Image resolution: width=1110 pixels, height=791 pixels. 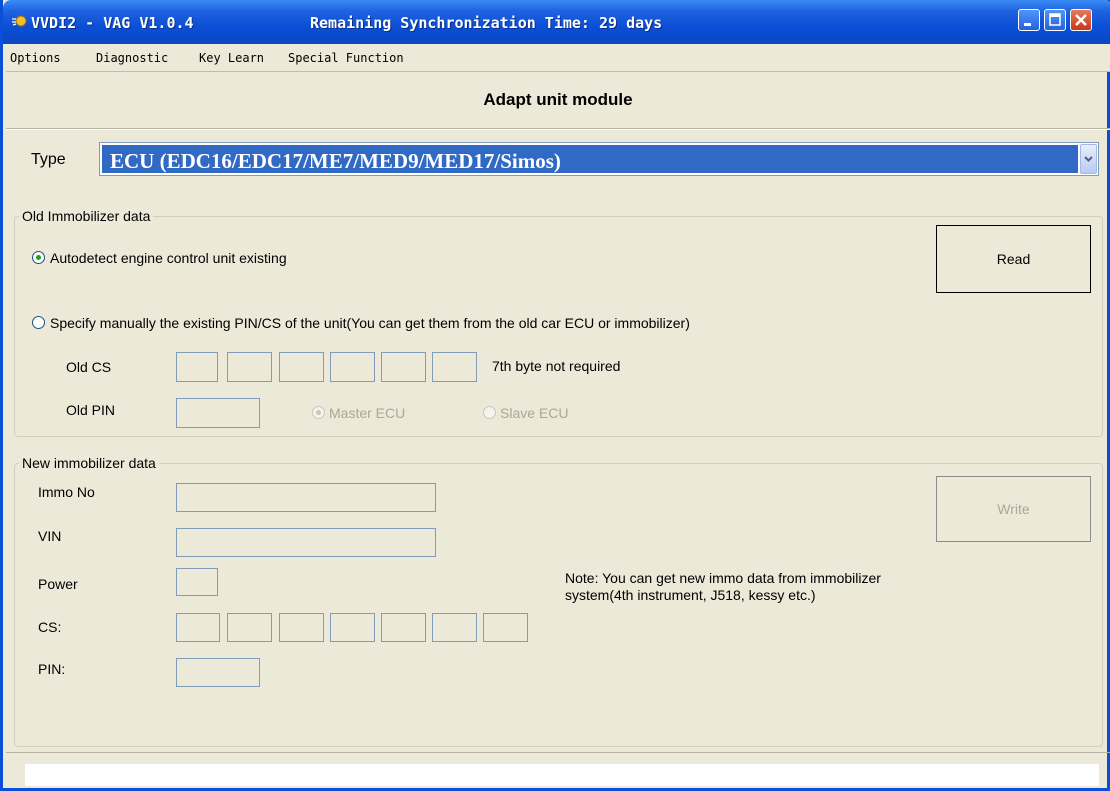 I want to click on type-label: Type, so click(x=48, y=159).